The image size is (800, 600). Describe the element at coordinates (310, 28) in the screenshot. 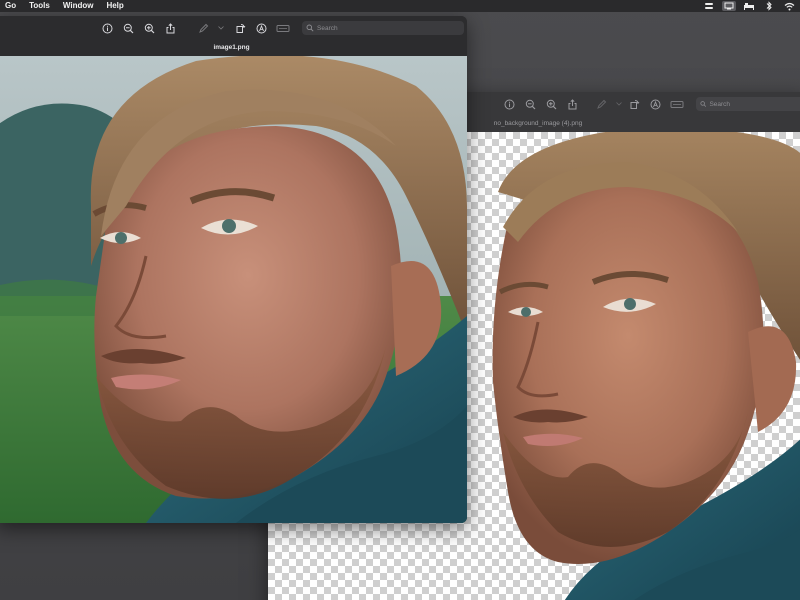

I see `search-icon` at that location.